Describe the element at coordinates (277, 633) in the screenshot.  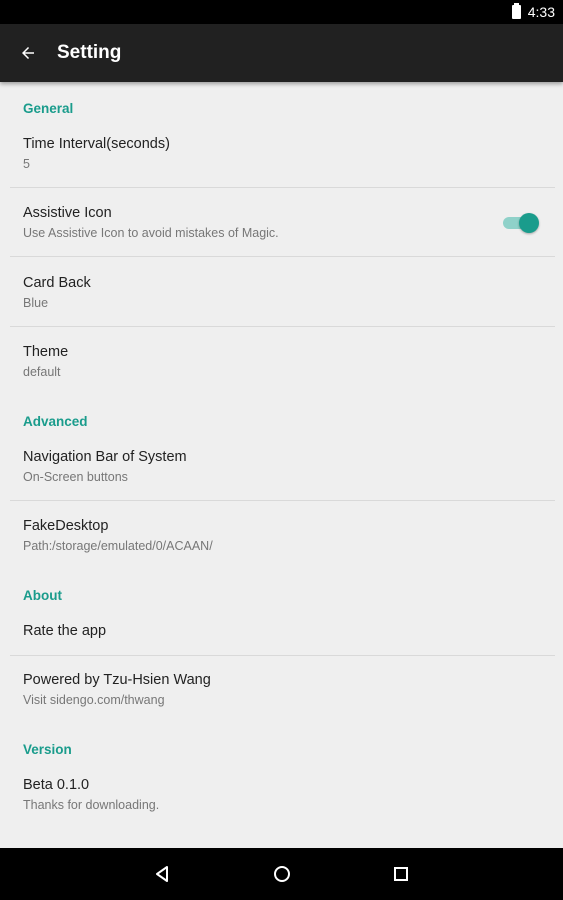
I see `pref-rate-app: Rate the app` at that location.